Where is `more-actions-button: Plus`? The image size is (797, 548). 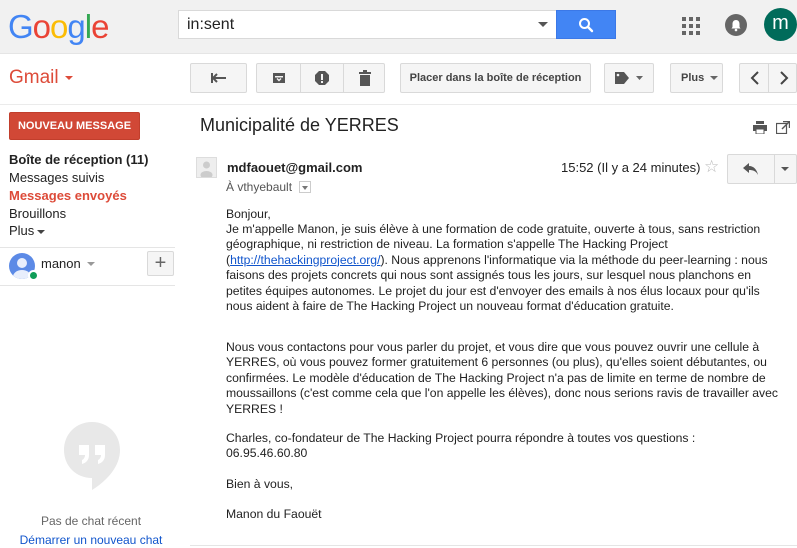
more-actions-button: Plus is located at coordinates (696, 78).